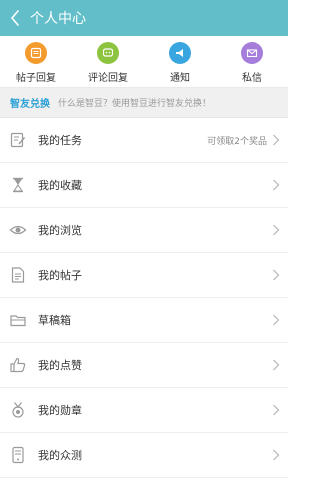  I want to click on menu-item-tasks: 我的任务 可领取2个奖品, so click(144, 140).